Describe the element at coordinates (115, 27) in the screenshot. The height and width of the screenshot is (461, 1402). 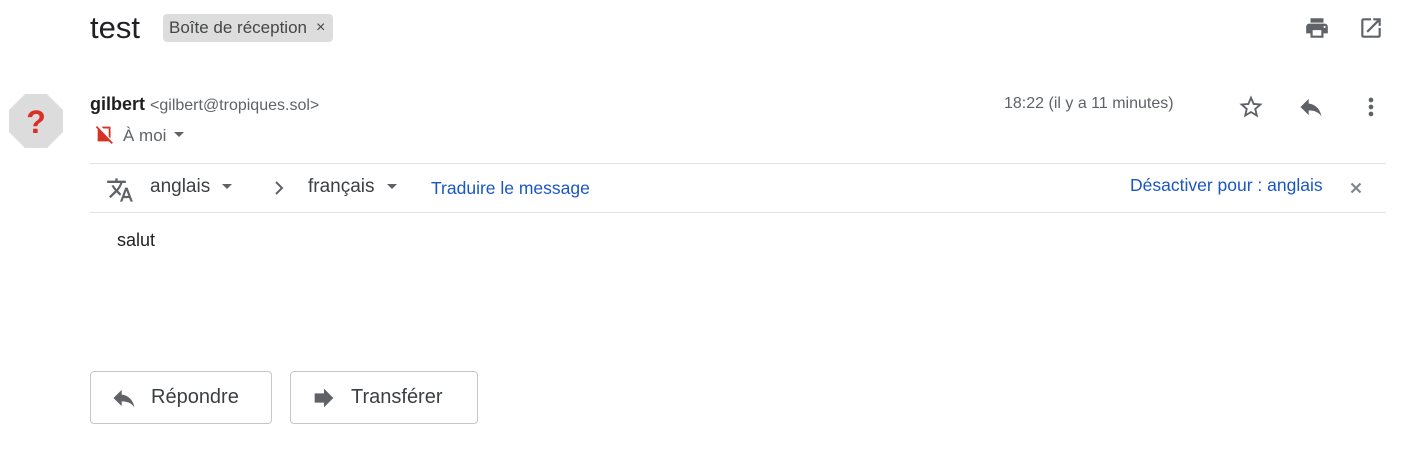
I see `email-subject: test` at that location.